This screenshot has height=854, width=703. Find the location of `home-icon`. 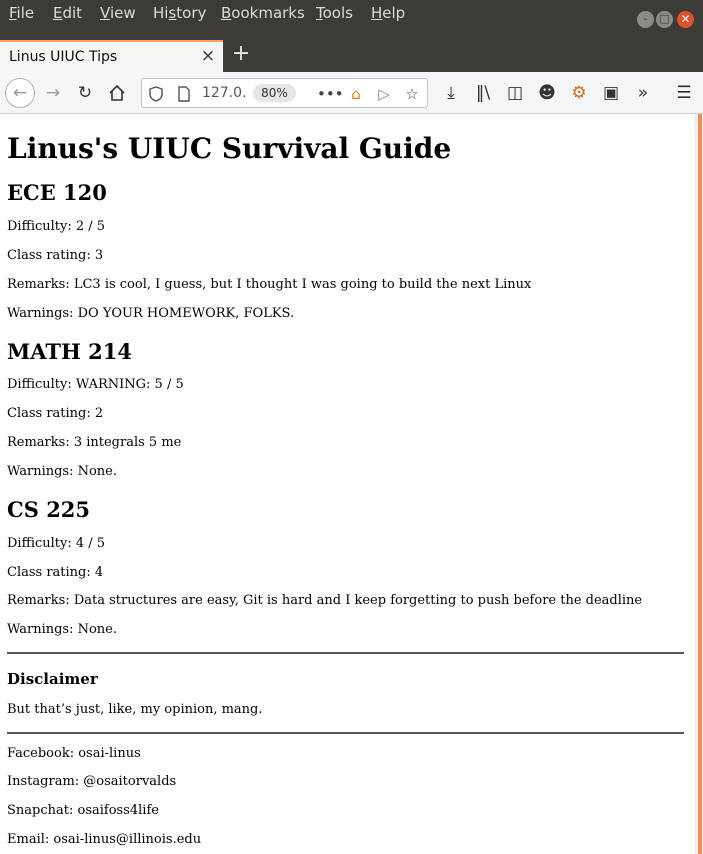

home-icon is located at coordinates (117, 92).